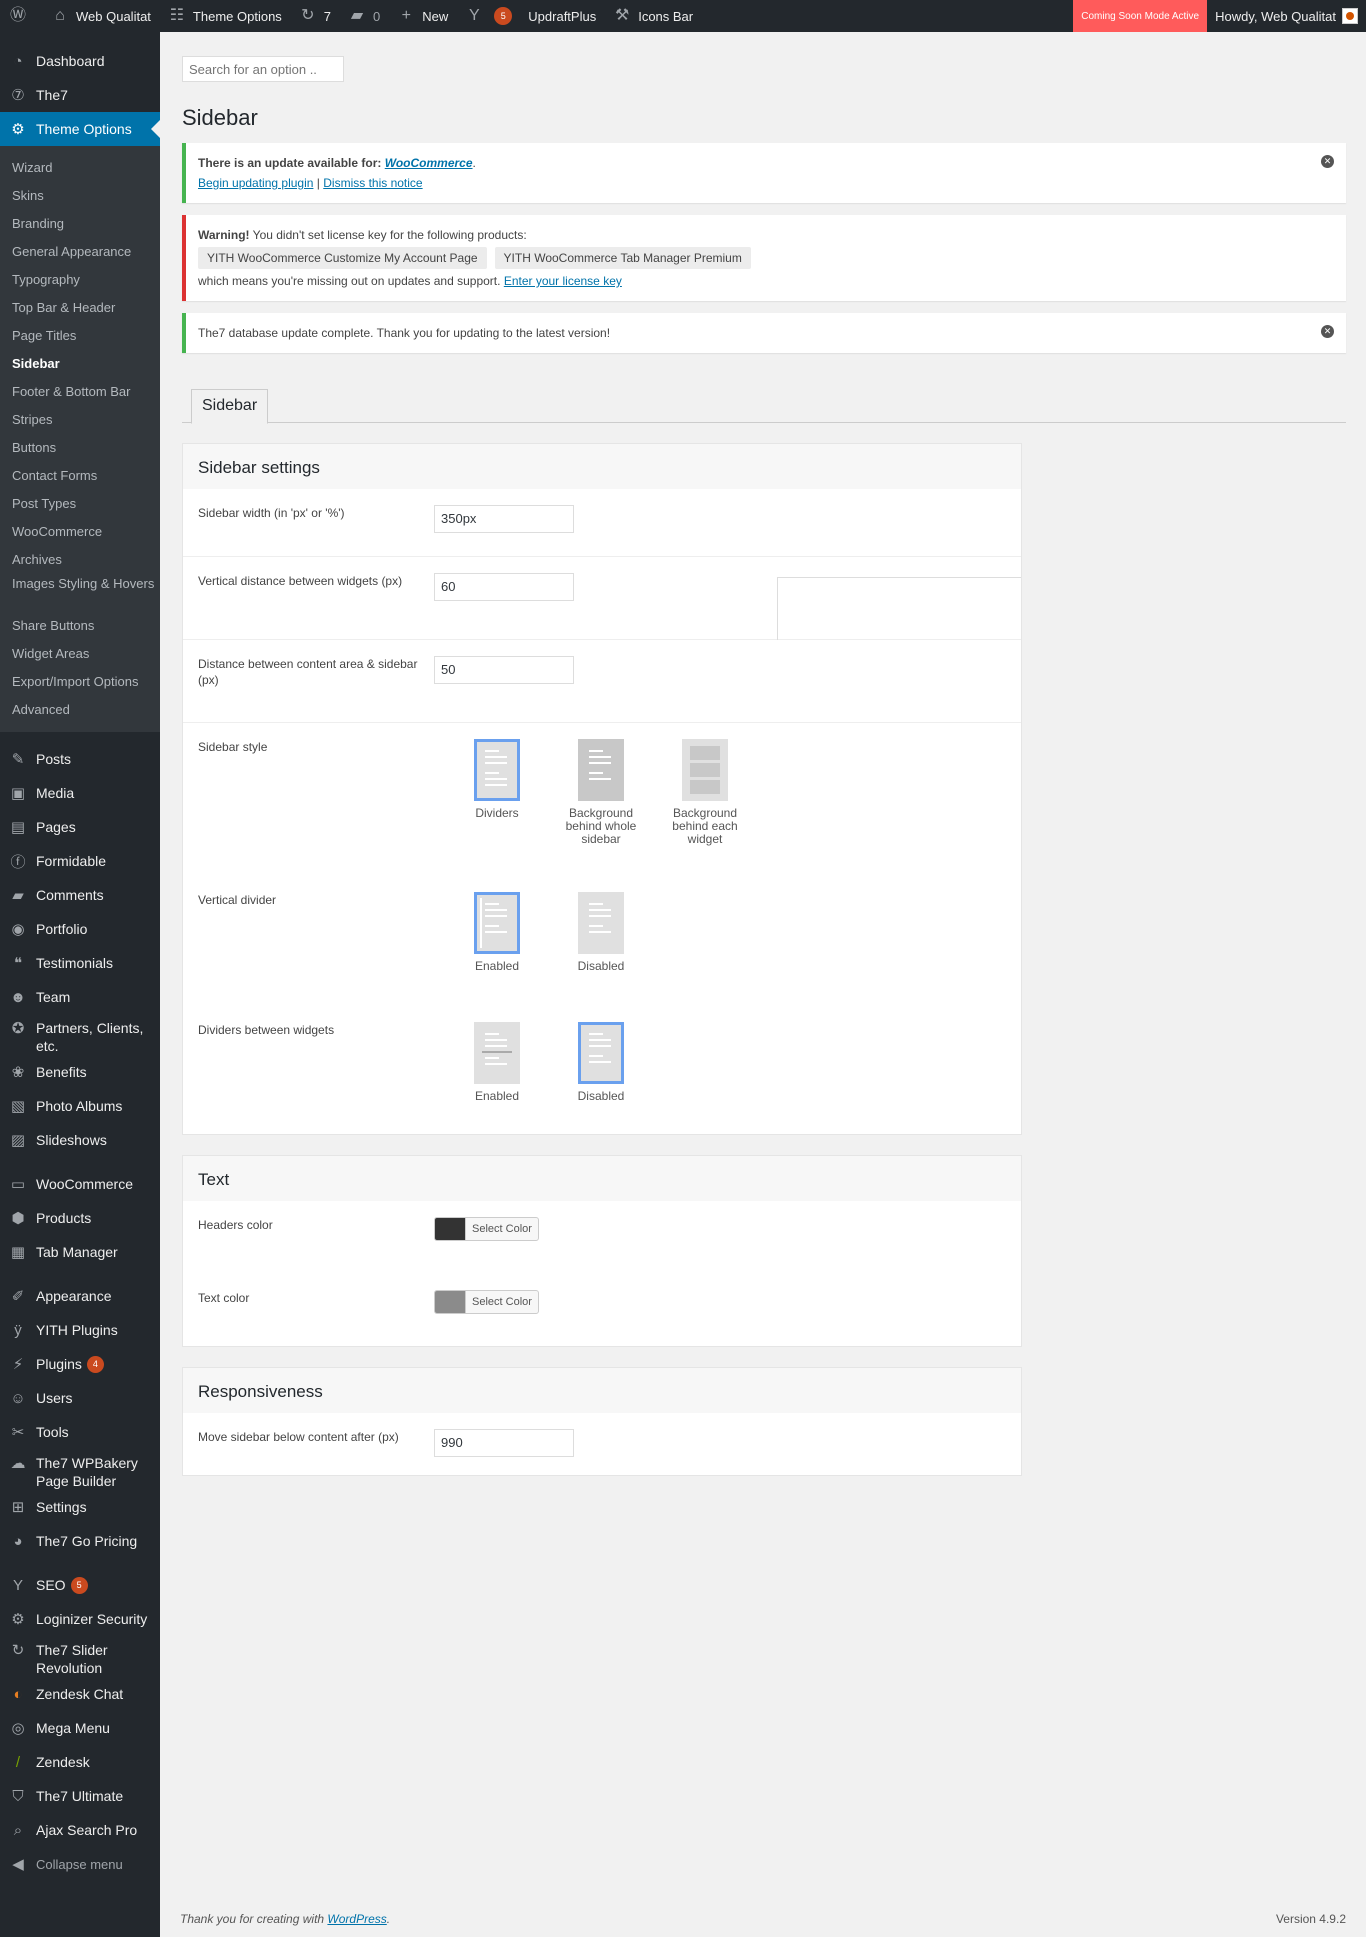 The width and height of the screenshot is (1366, 1937). What do you see at coordinates (80, 654) in the screenshot?
I see `submenu-widget-areas: Widget Areas` at bounding box center [80, 654].